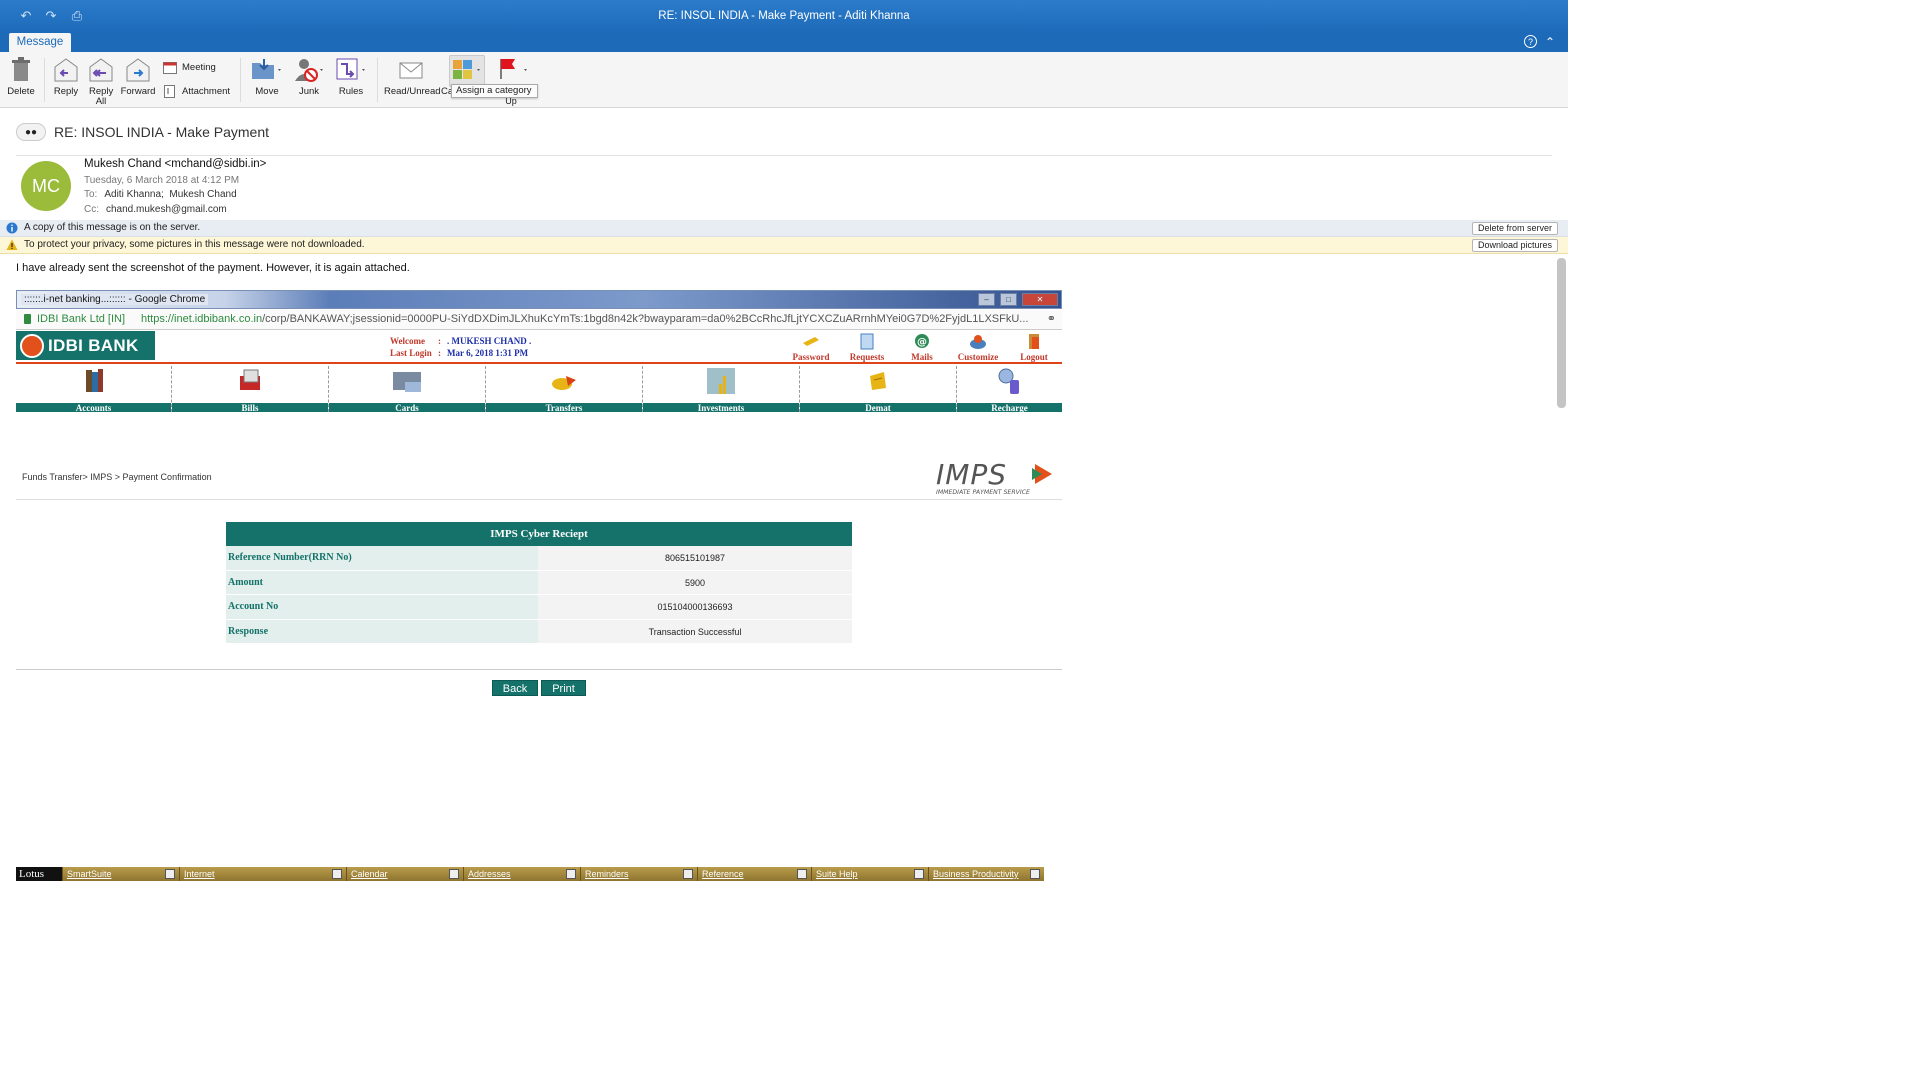  Describe the element at coordinates (161, 132) in the screenshot. I see `email-subject: RE: INSOL INDIA - Make Payment` at that location.